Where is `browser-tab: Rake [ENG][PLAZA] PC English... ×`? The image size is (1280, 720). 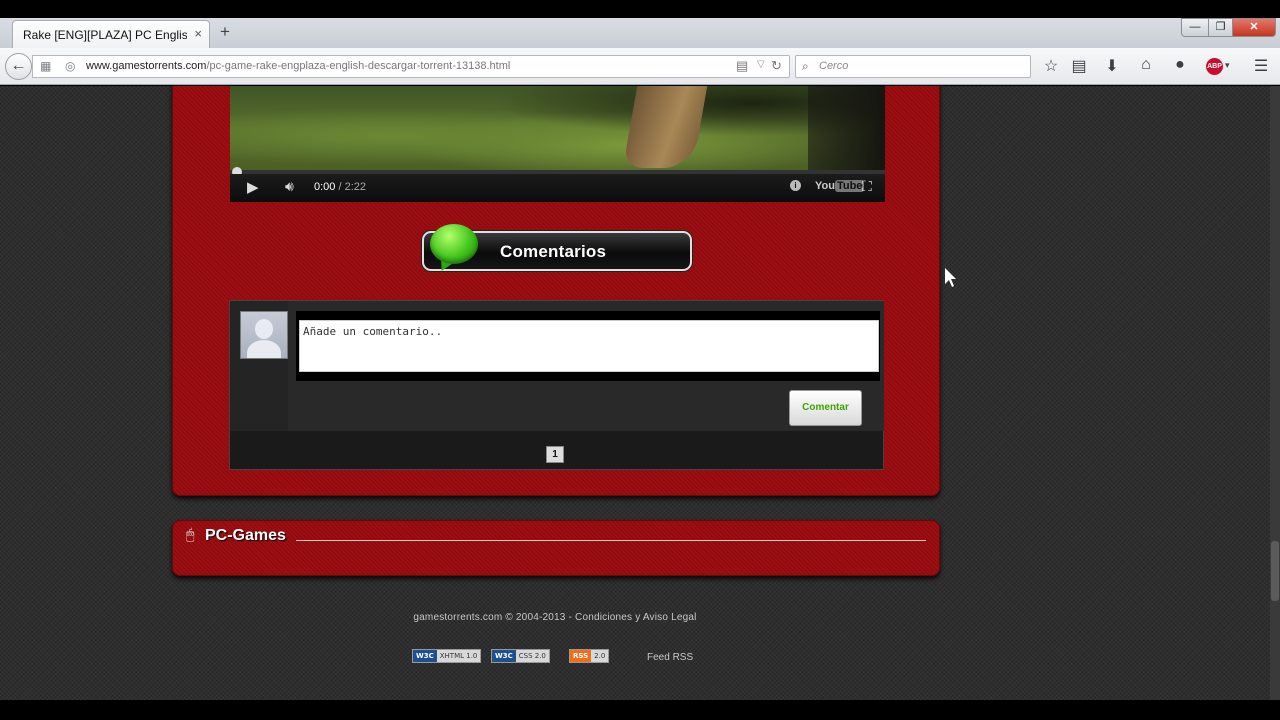 browser-tab: Rake [ENG][PLAZA] PC English... × is located at coordinates (111, 34).